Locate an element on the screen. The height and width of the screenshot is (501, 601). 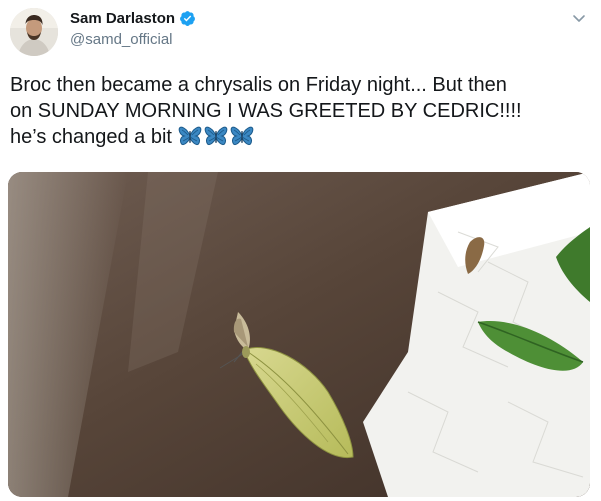
avatar is located at coordinates (34, 32).